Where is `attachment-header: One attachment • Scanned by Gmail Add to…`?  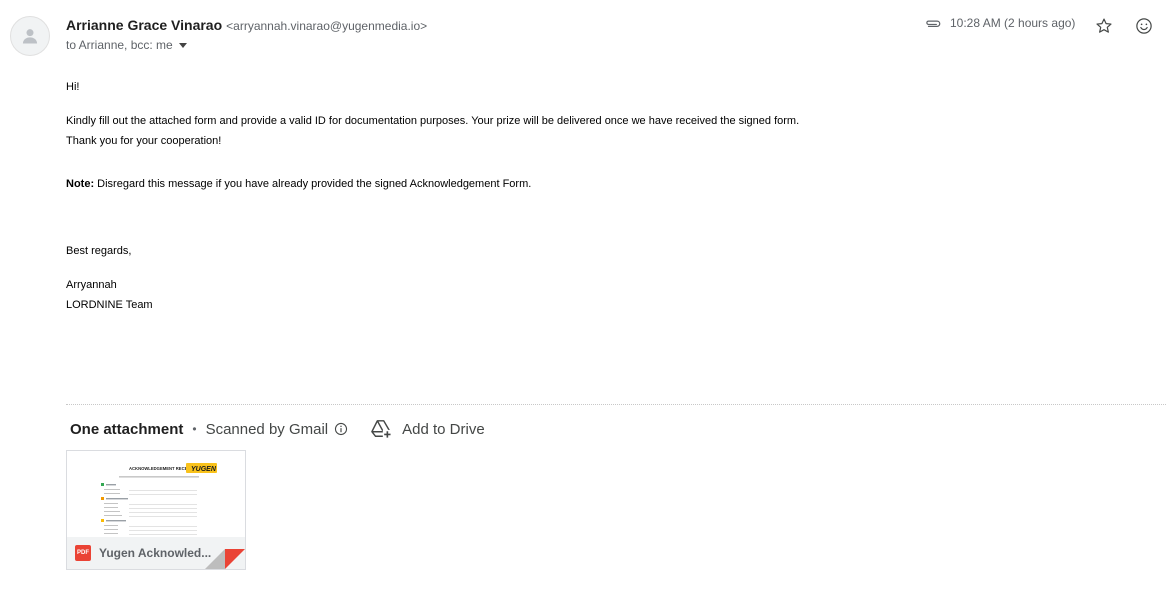 attachment-header: One attachment • Scanned by Gmail Add to… is located at coordinates (277, 429).